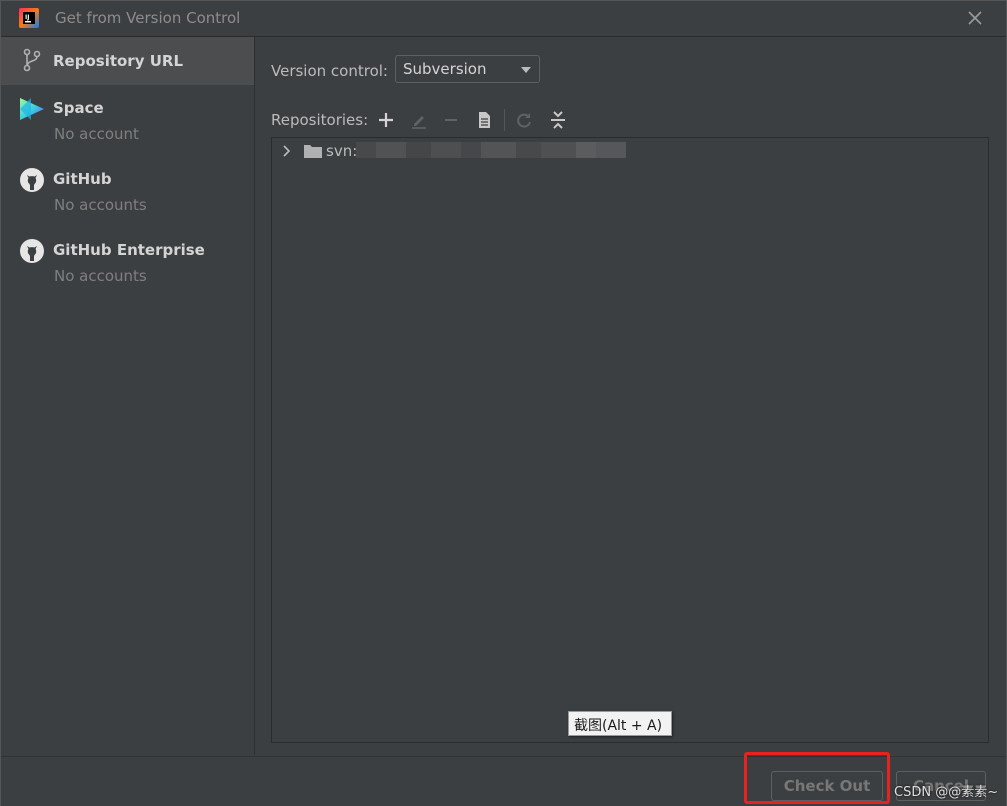 Image resolution: width=1007 pixels, height=806 pixels. I want to click on sidebar-item-label: Space, so click(78, 108).